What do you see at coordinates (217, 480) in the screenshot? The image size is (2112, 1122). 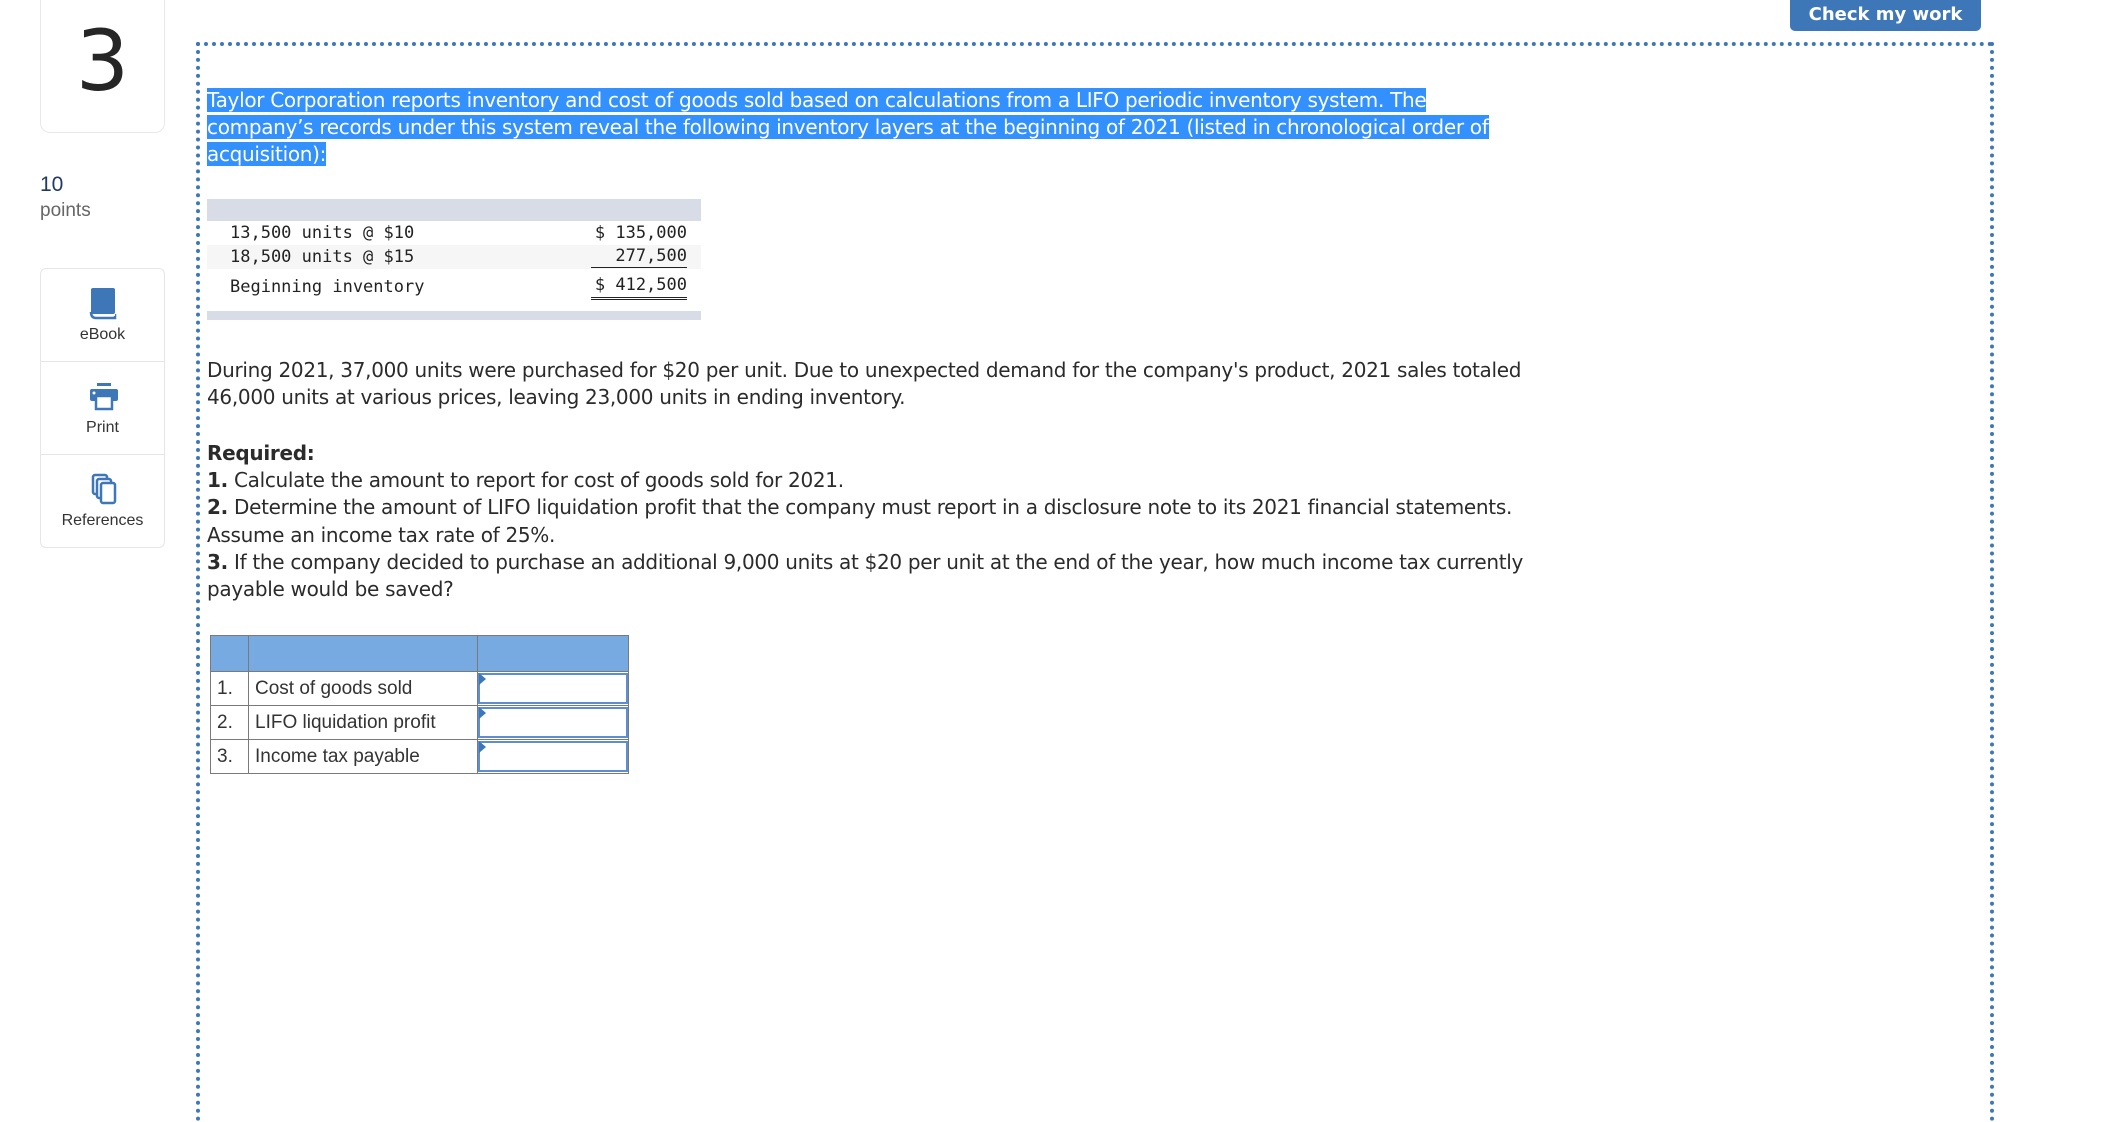 I see `item-number: 1.` at bounding box center [217, 480].